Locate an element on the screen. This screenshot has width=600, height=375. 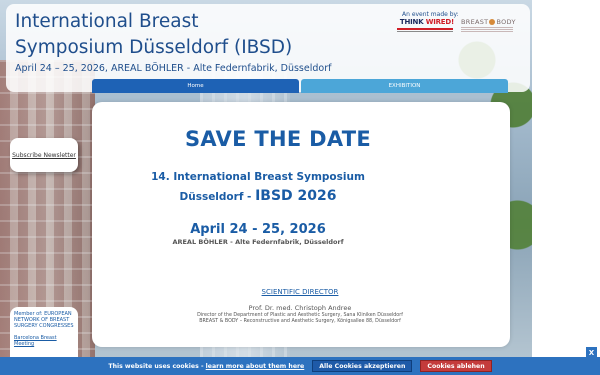
event-by-label: An event made by: is located at coordinates (430, 14).